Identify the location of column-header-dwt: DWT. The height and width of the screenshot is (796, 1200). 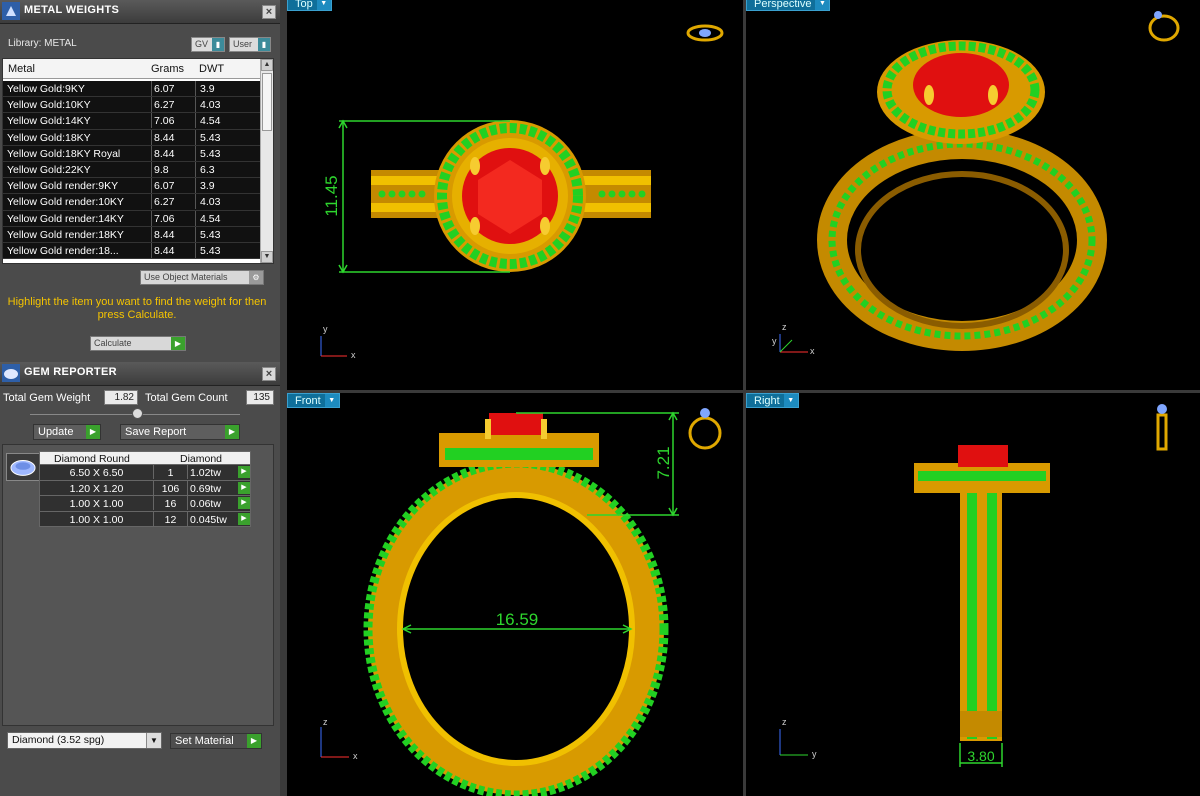
(211, 69).